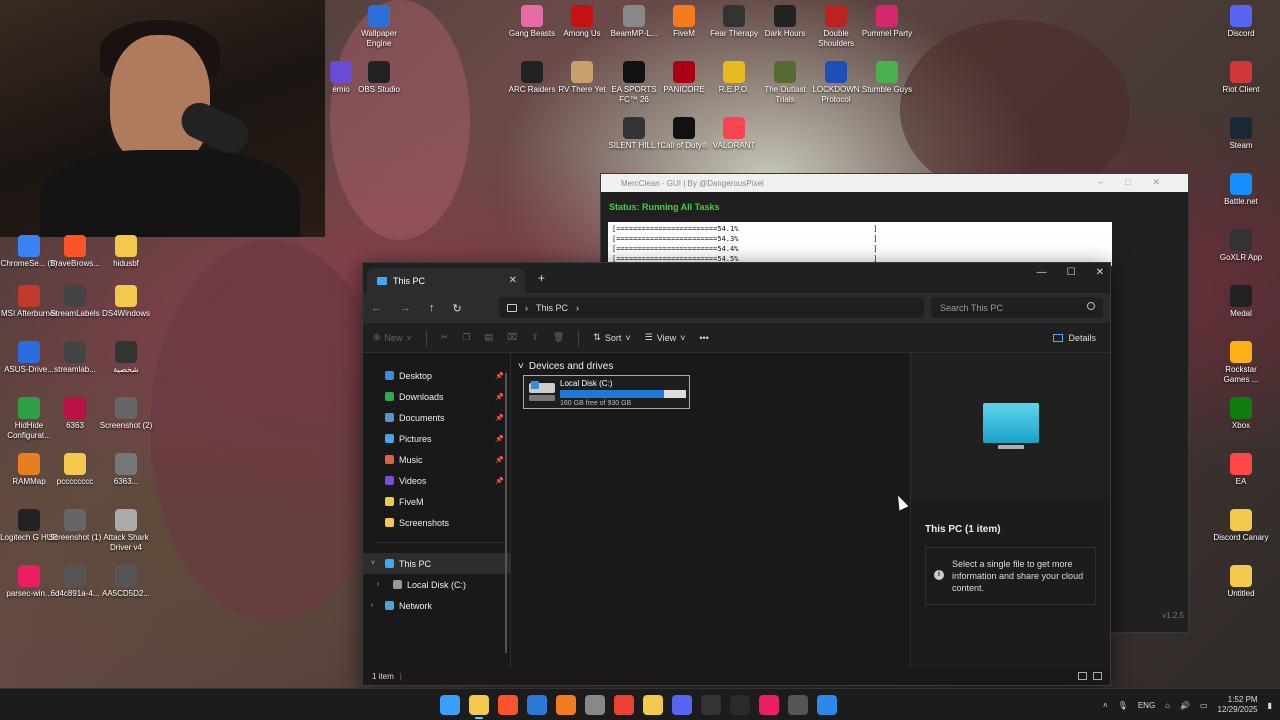 Image resolution: width=1280 pixels, height=720 pixels. What do you see at coordinates (1241, 526) in the screenshot?
I see `desktop-icon-discord-canary: Discord Canary` at bounding box center [1241, 526].